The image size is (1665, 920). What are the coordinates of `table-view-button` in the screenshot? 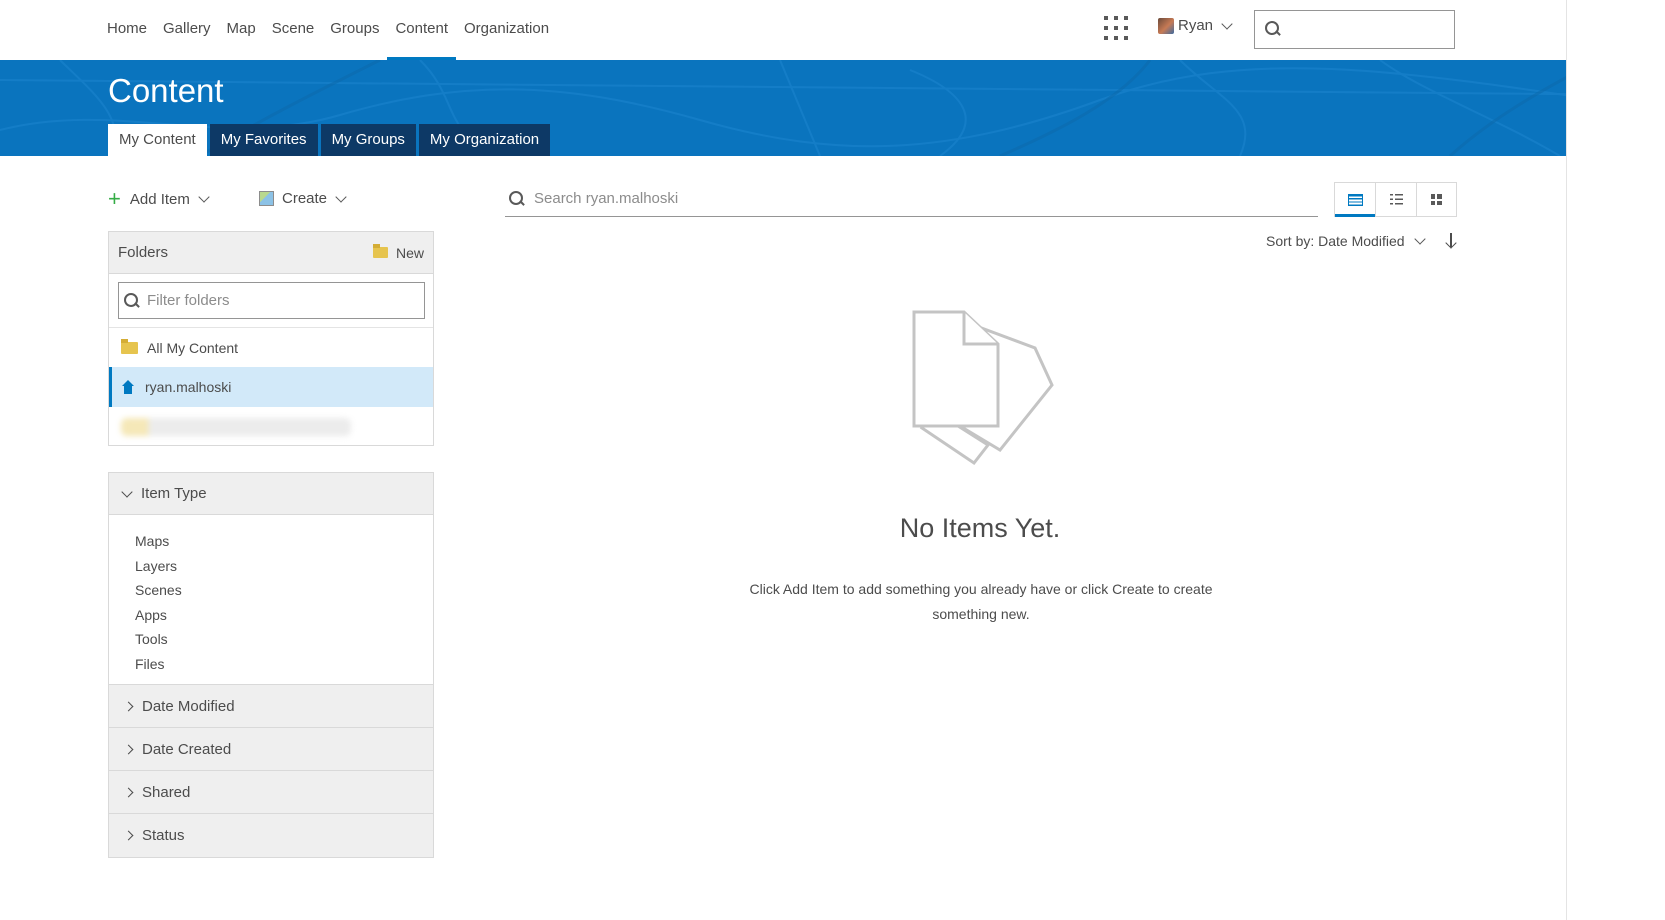 It's located at (1355, 200).